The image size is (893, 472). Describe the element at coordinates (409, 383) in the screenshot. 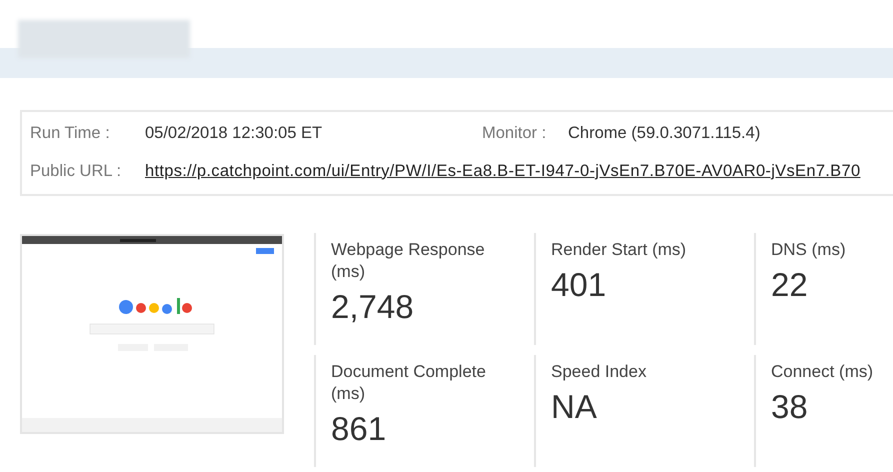

I see `metric-label: Document Complete (ms)` at that location.